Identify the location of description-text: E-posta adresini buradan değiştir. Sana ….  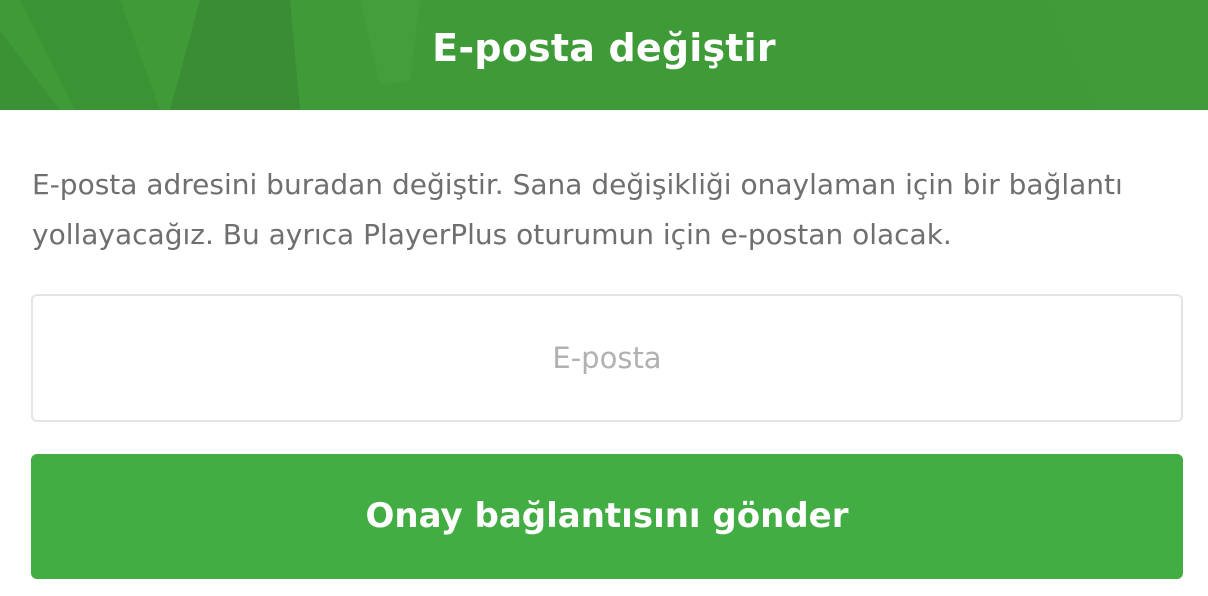
(577, 209).